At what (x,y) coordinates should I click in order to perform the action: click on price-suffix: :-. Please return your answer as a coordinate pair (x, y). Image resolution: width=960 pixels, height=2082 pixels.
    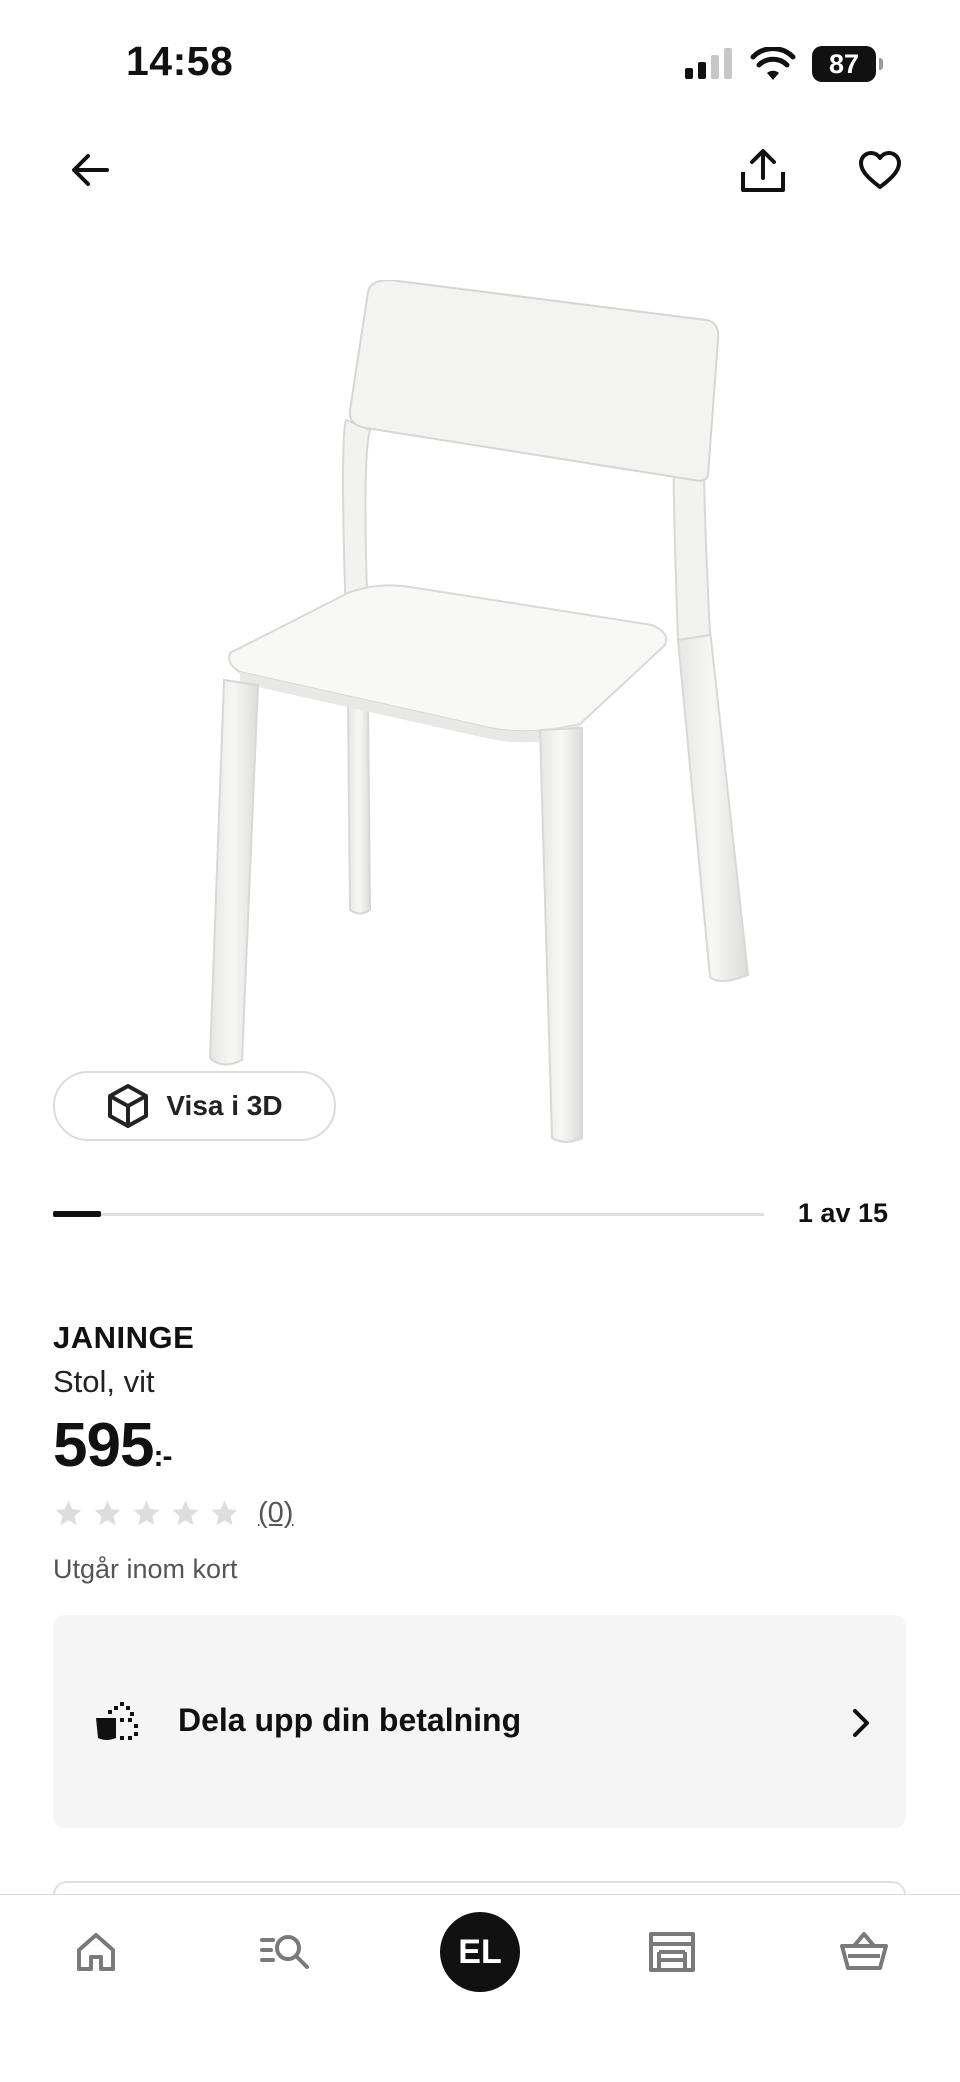
    Looking at the image, I should click on (162, 1456).